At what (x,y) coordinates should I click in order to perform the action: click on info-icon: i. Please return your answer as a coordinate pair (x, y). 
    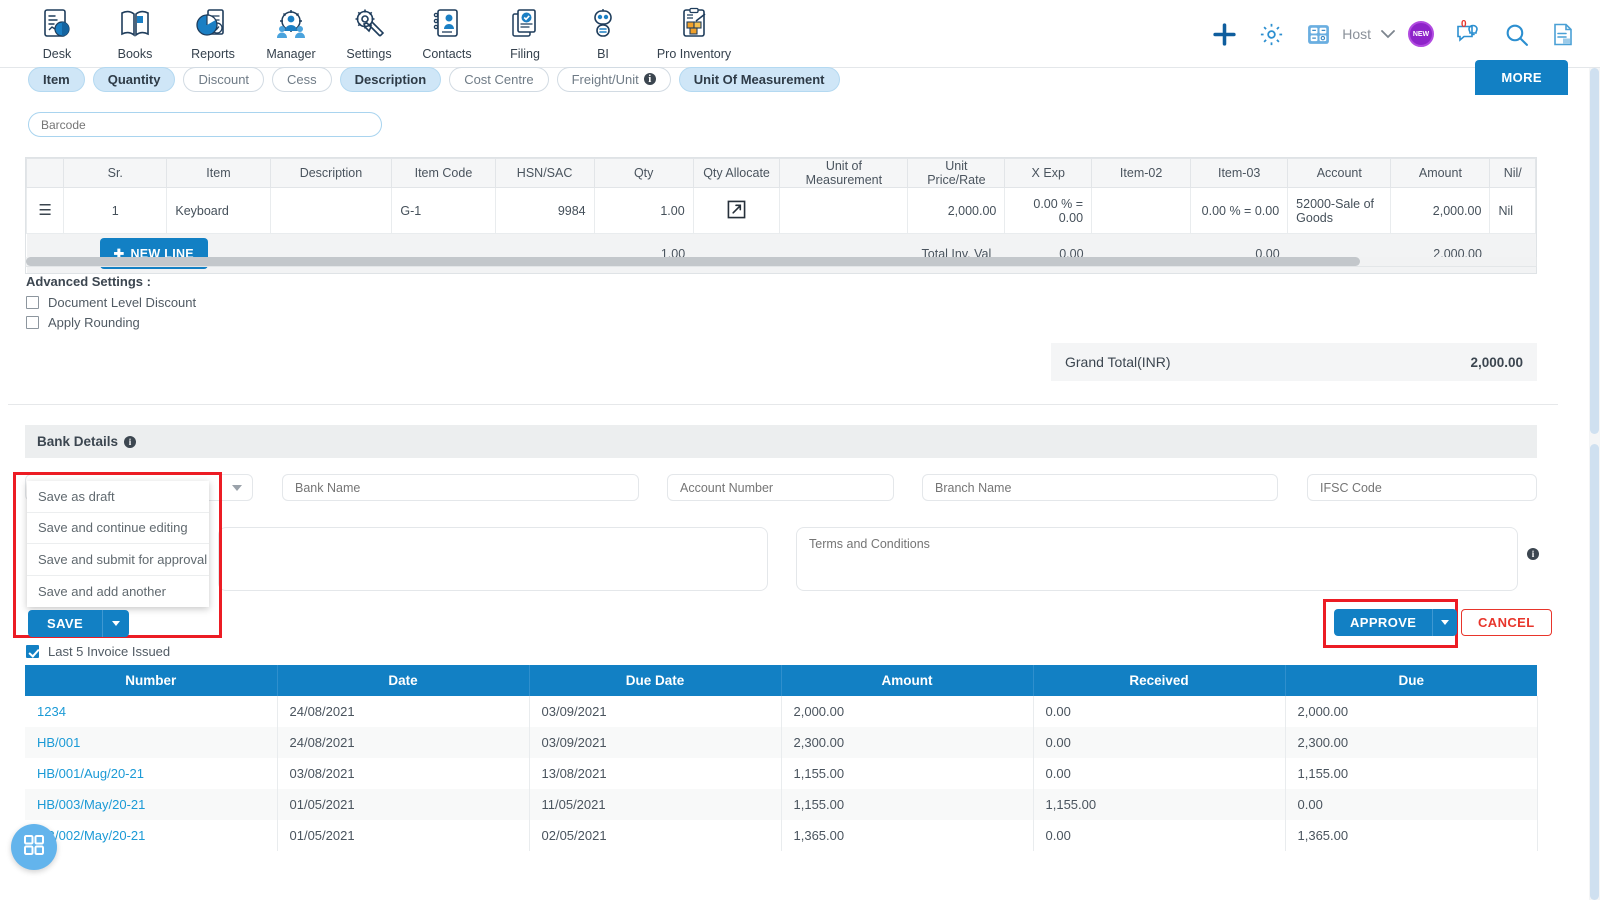
    Looking at the image, I should click on (130, 441).